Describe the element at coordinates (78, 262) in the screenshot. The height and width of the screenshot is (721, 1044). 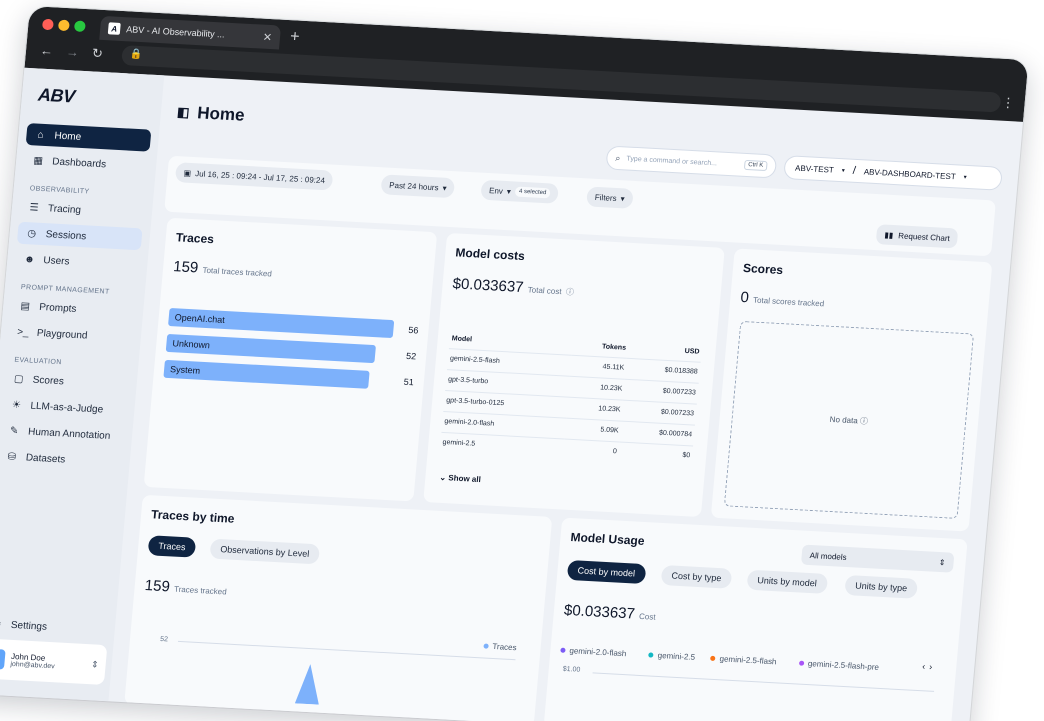
I see `sidebar-item-users: ☻ Users` at that location.